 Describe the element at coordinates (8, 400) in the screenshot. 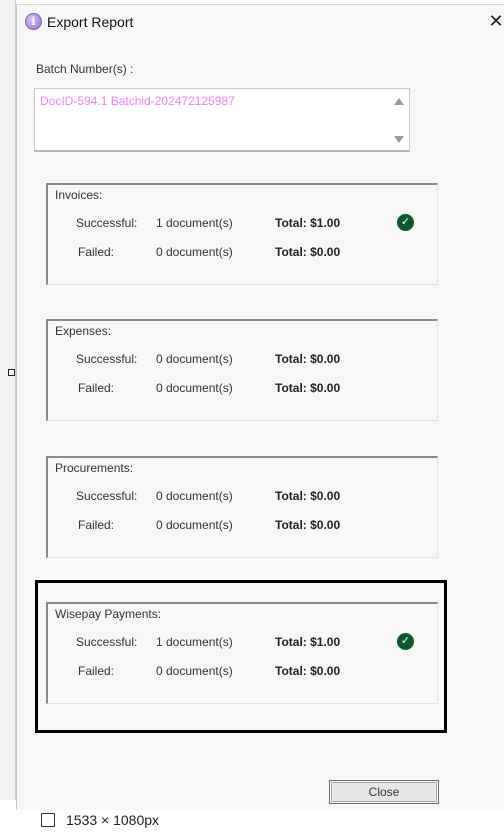

I see `background-window-edge` at that location.